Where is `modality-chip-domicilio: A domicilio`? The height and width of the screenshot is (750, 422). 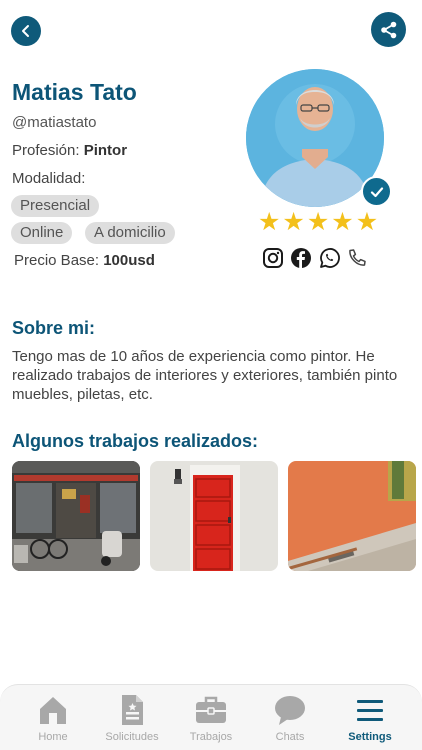
modality-chip-domicilio: A domicilio is located at coordinates (130, 233).